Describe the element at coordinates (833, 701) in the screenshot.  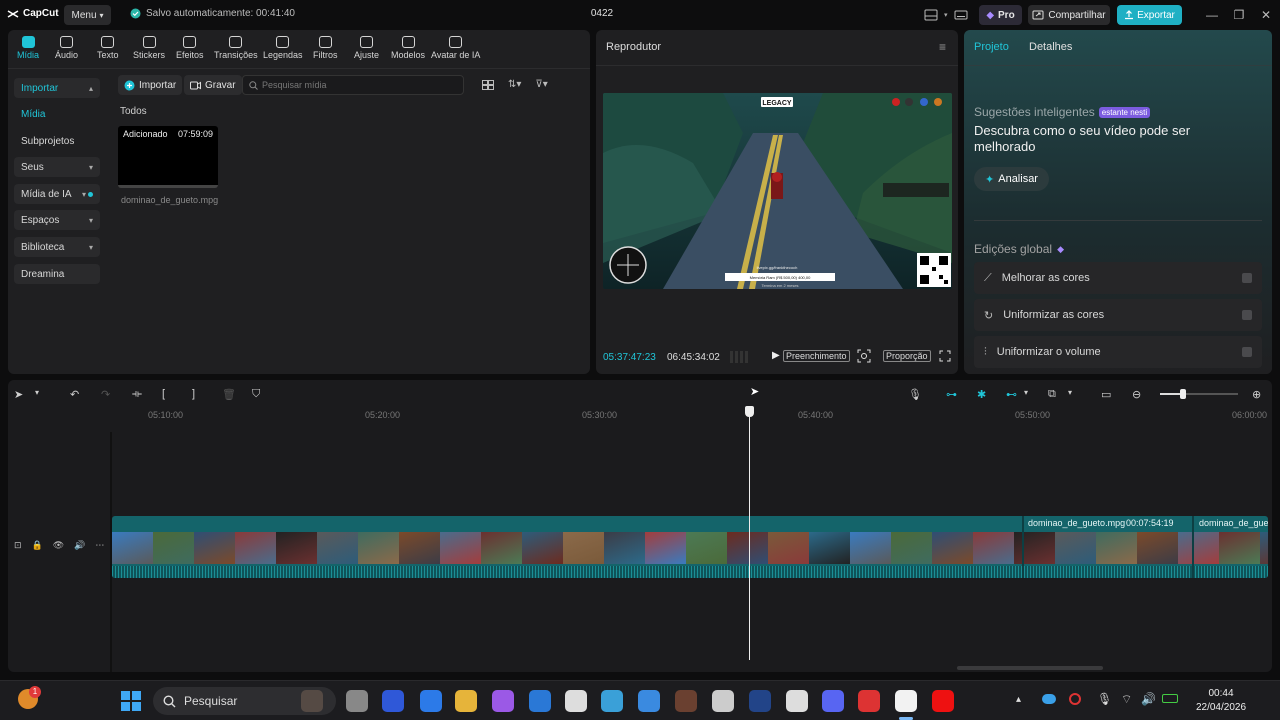
I see `discord-icon` at that location.